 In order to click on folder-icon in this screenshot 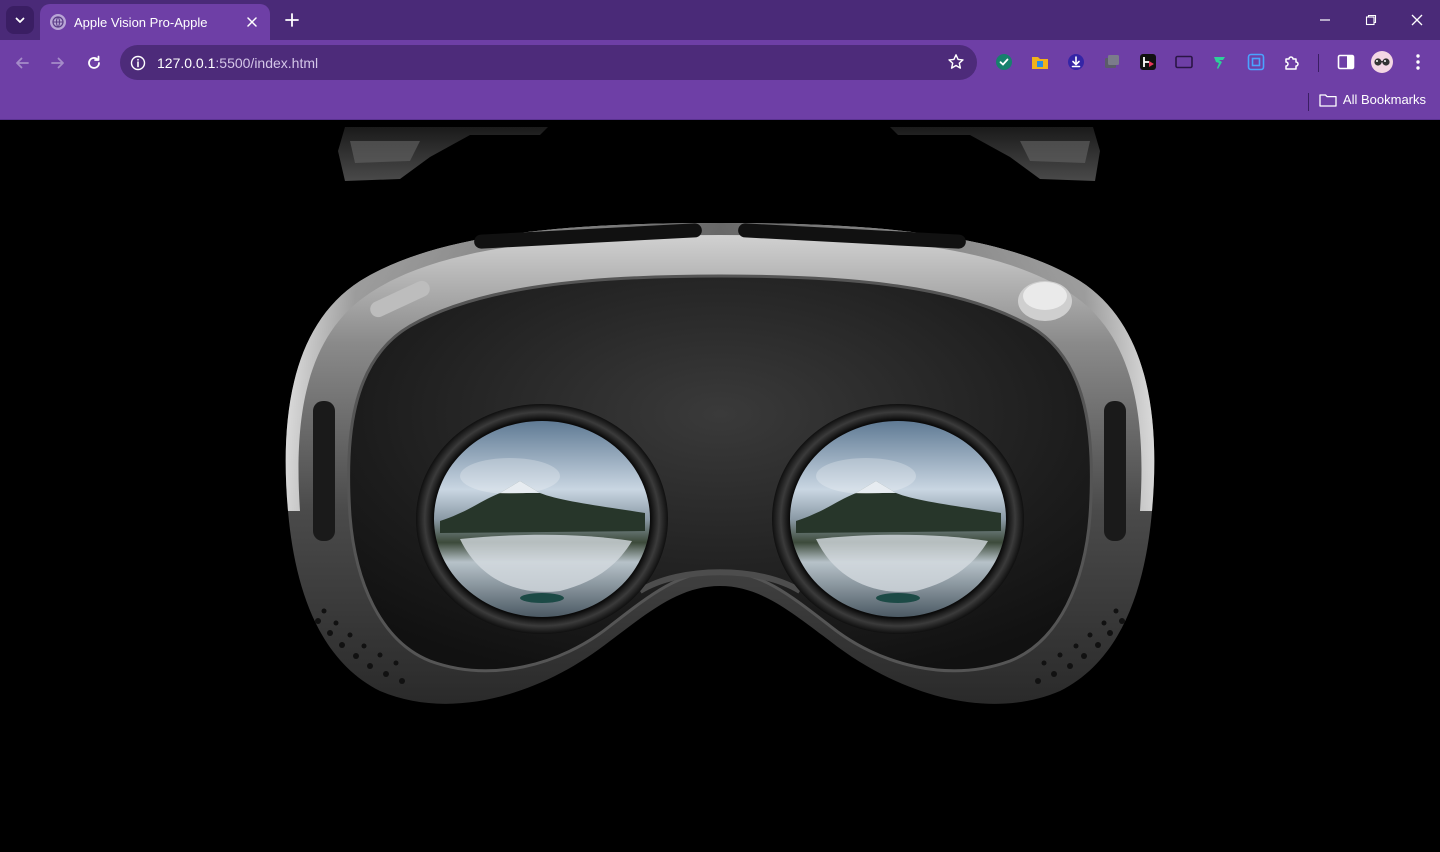, I will do `click(1328, 100)`.